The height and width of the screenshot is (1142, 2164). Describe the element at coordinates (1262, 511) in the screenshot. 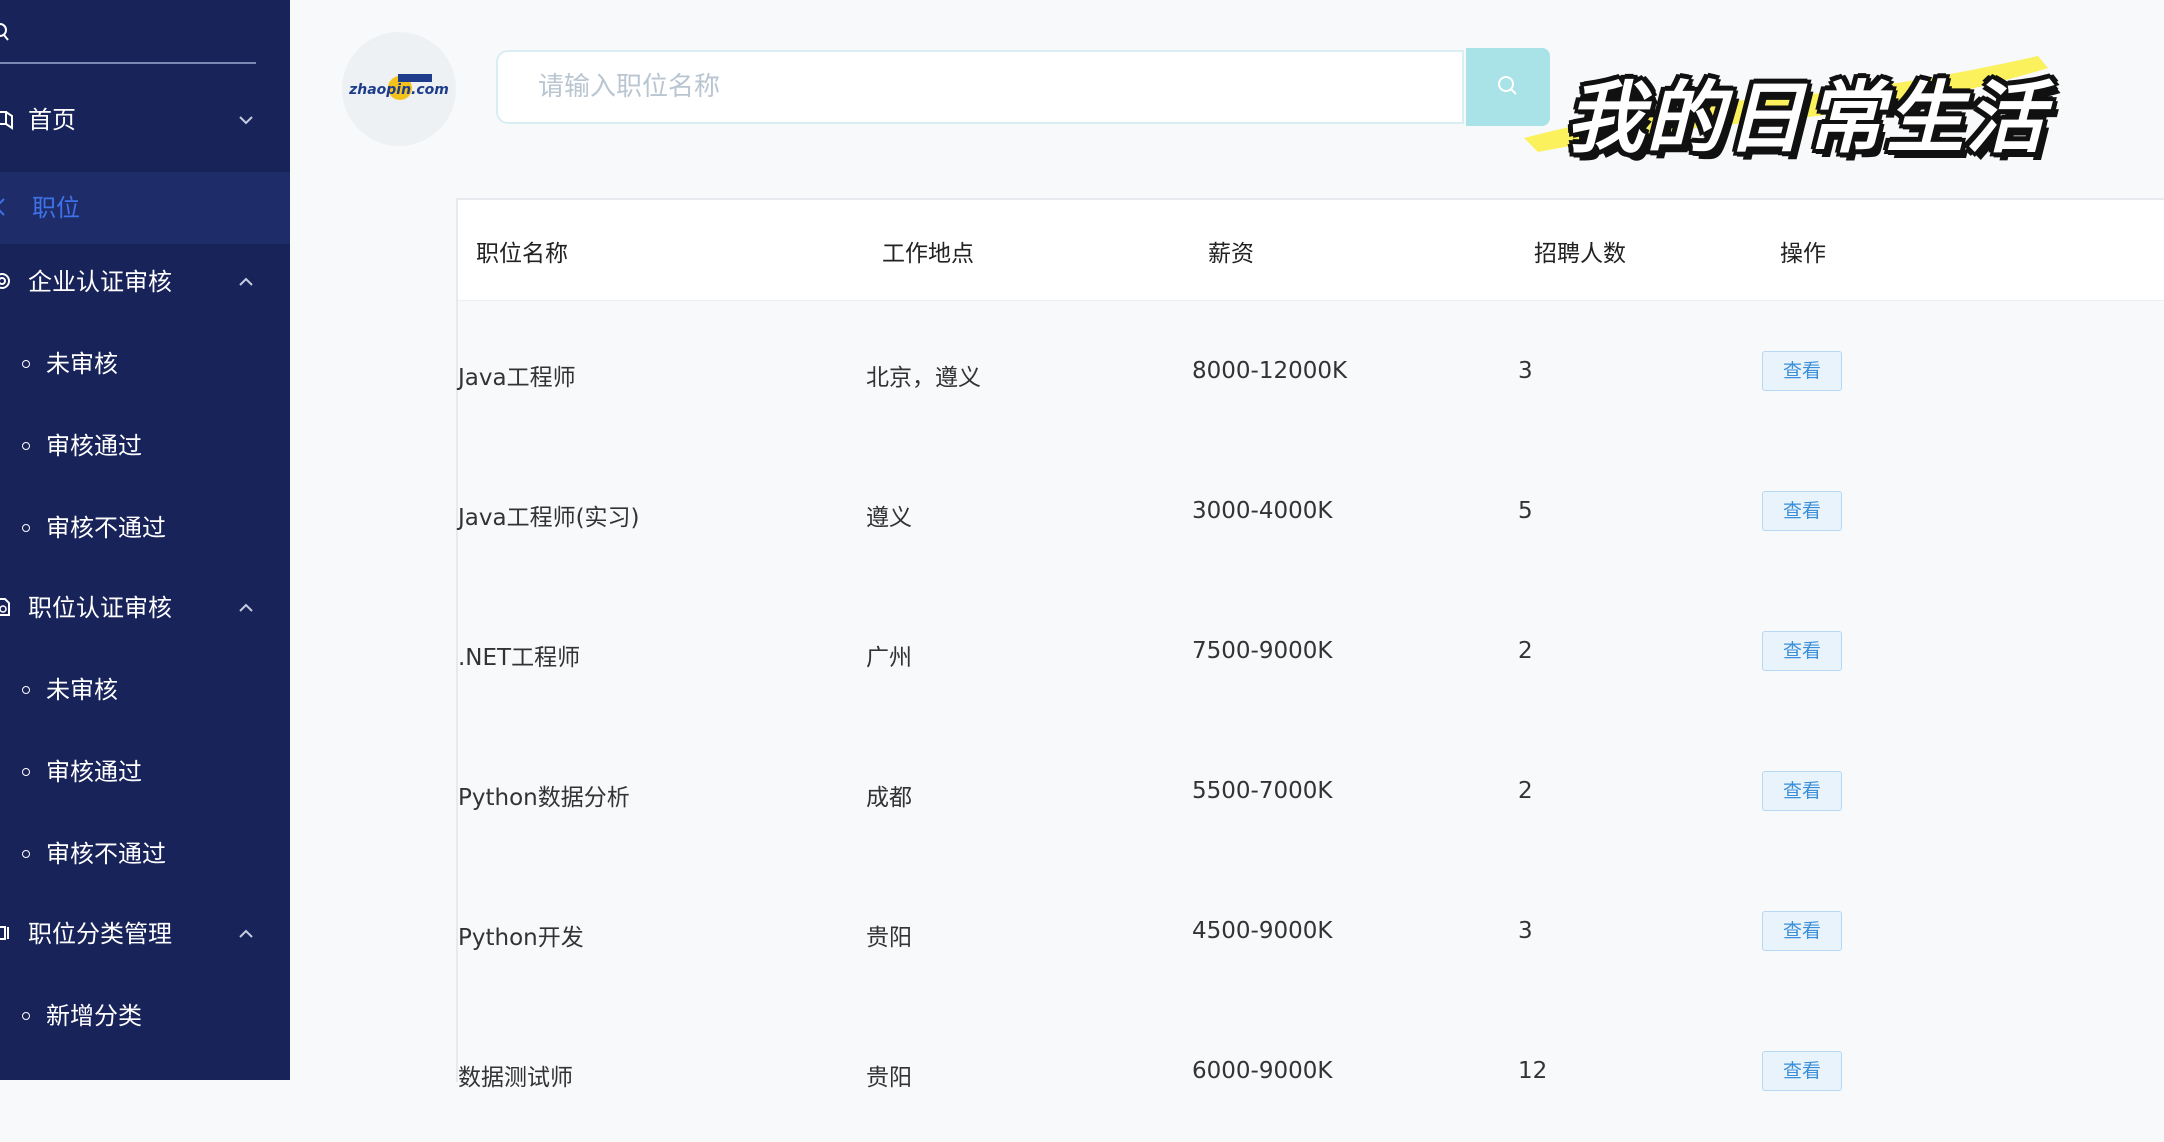

I see `position-salary: 3000-4000K` at that location.